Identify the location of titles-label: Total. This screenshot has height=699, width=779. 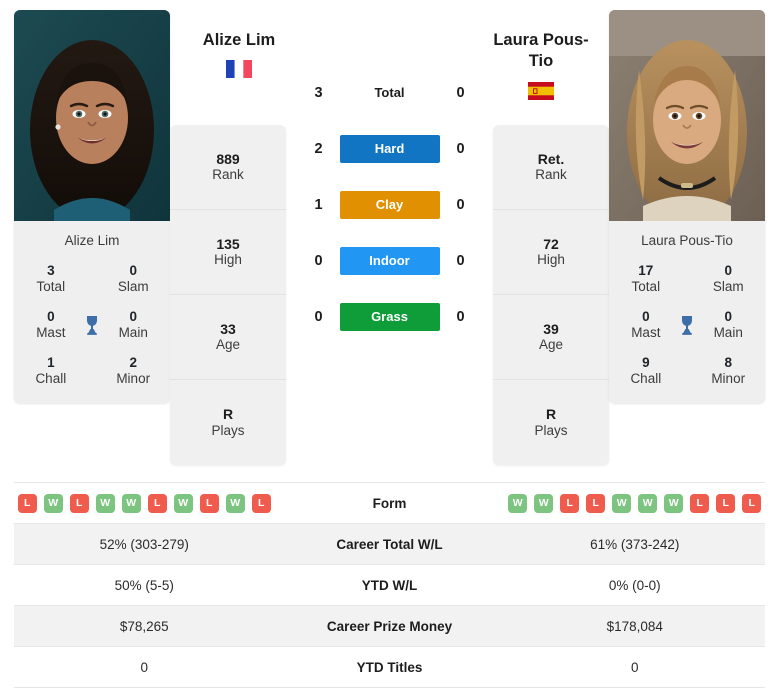
(51, 286).